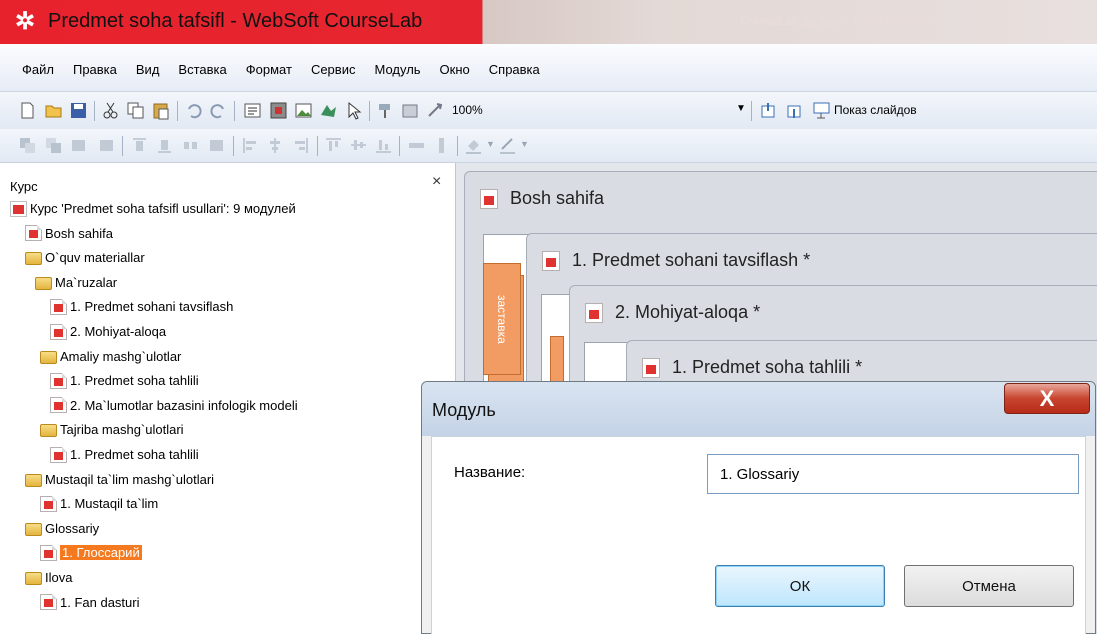 This screenshot has height=634, width=1097. Describe the element at coordinates (490, 144) in the screenshot. I see `fill-color-dropdown-icon: ▼` at that location.